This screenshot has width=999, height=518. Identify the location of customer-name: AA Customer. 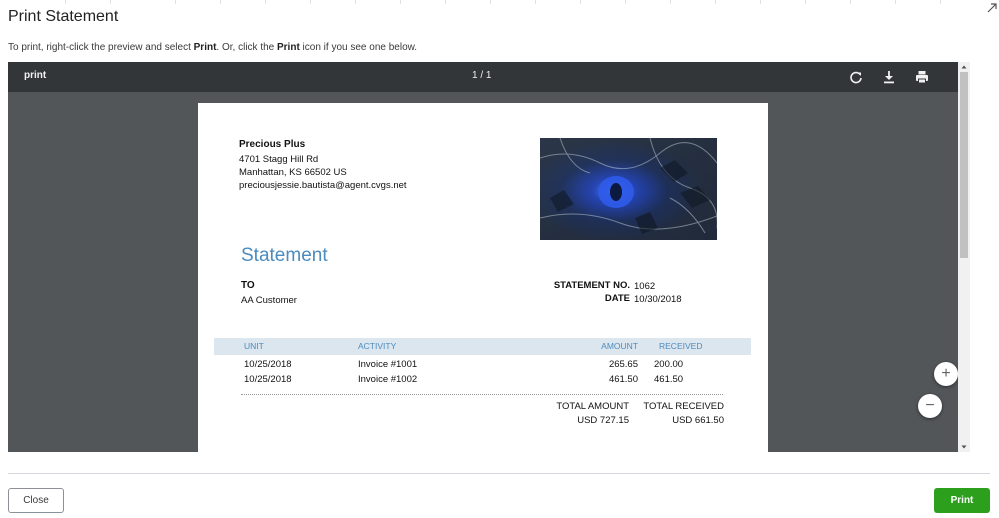
(269, 300).